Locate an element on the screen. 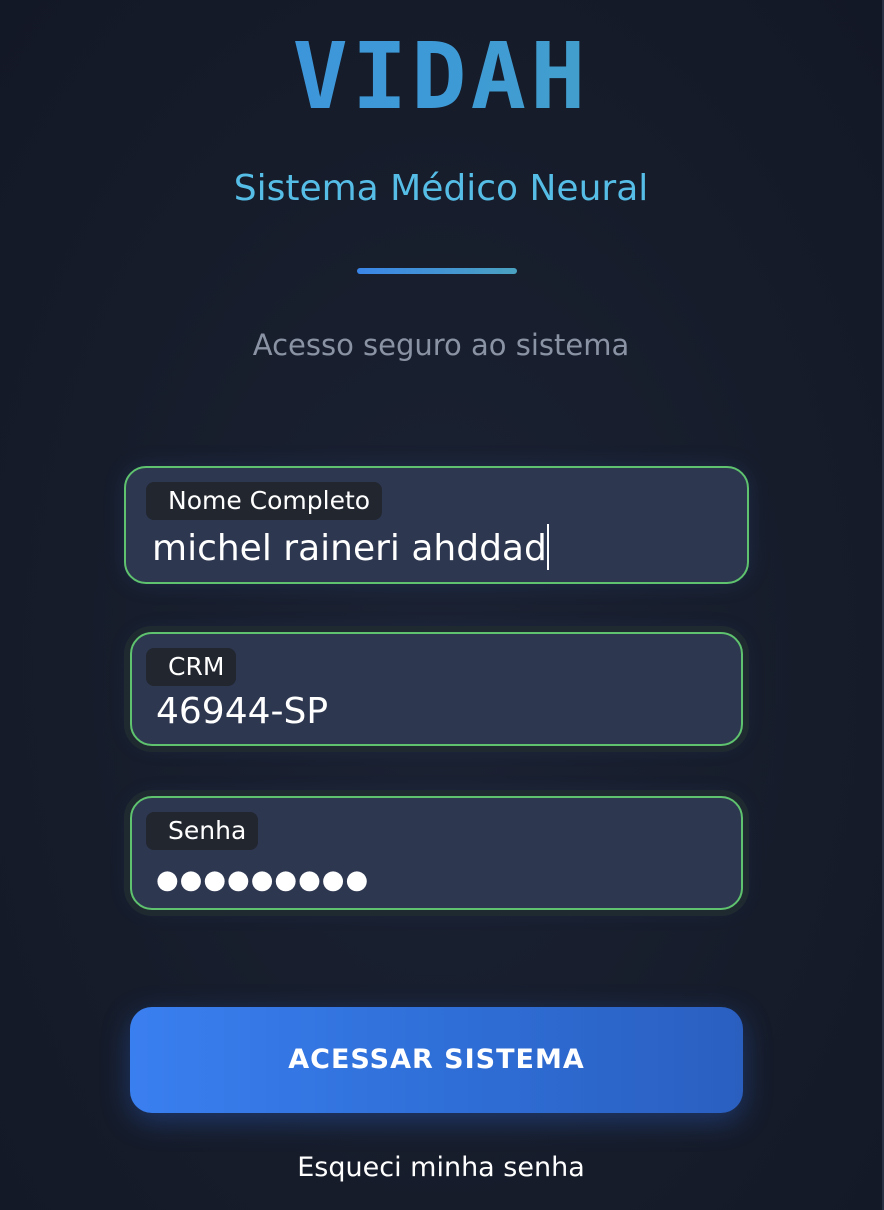  submit-button: ACESSAR SISTEMA is located at coordinates (436, 1060).